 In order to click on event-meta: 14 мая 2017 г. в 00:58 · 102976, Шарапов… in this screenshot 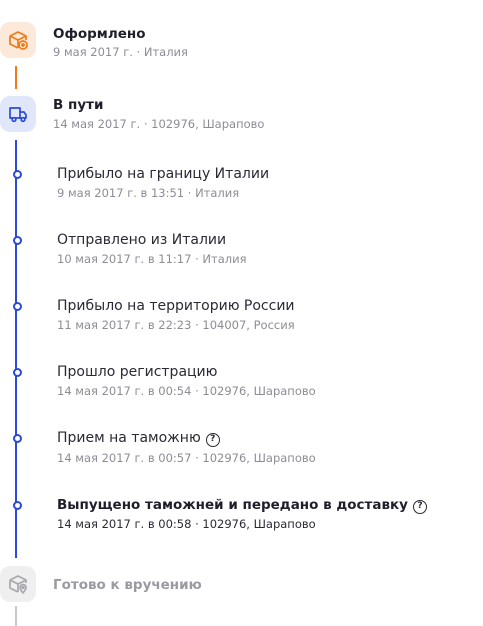, I will do `click(186, 524)`.